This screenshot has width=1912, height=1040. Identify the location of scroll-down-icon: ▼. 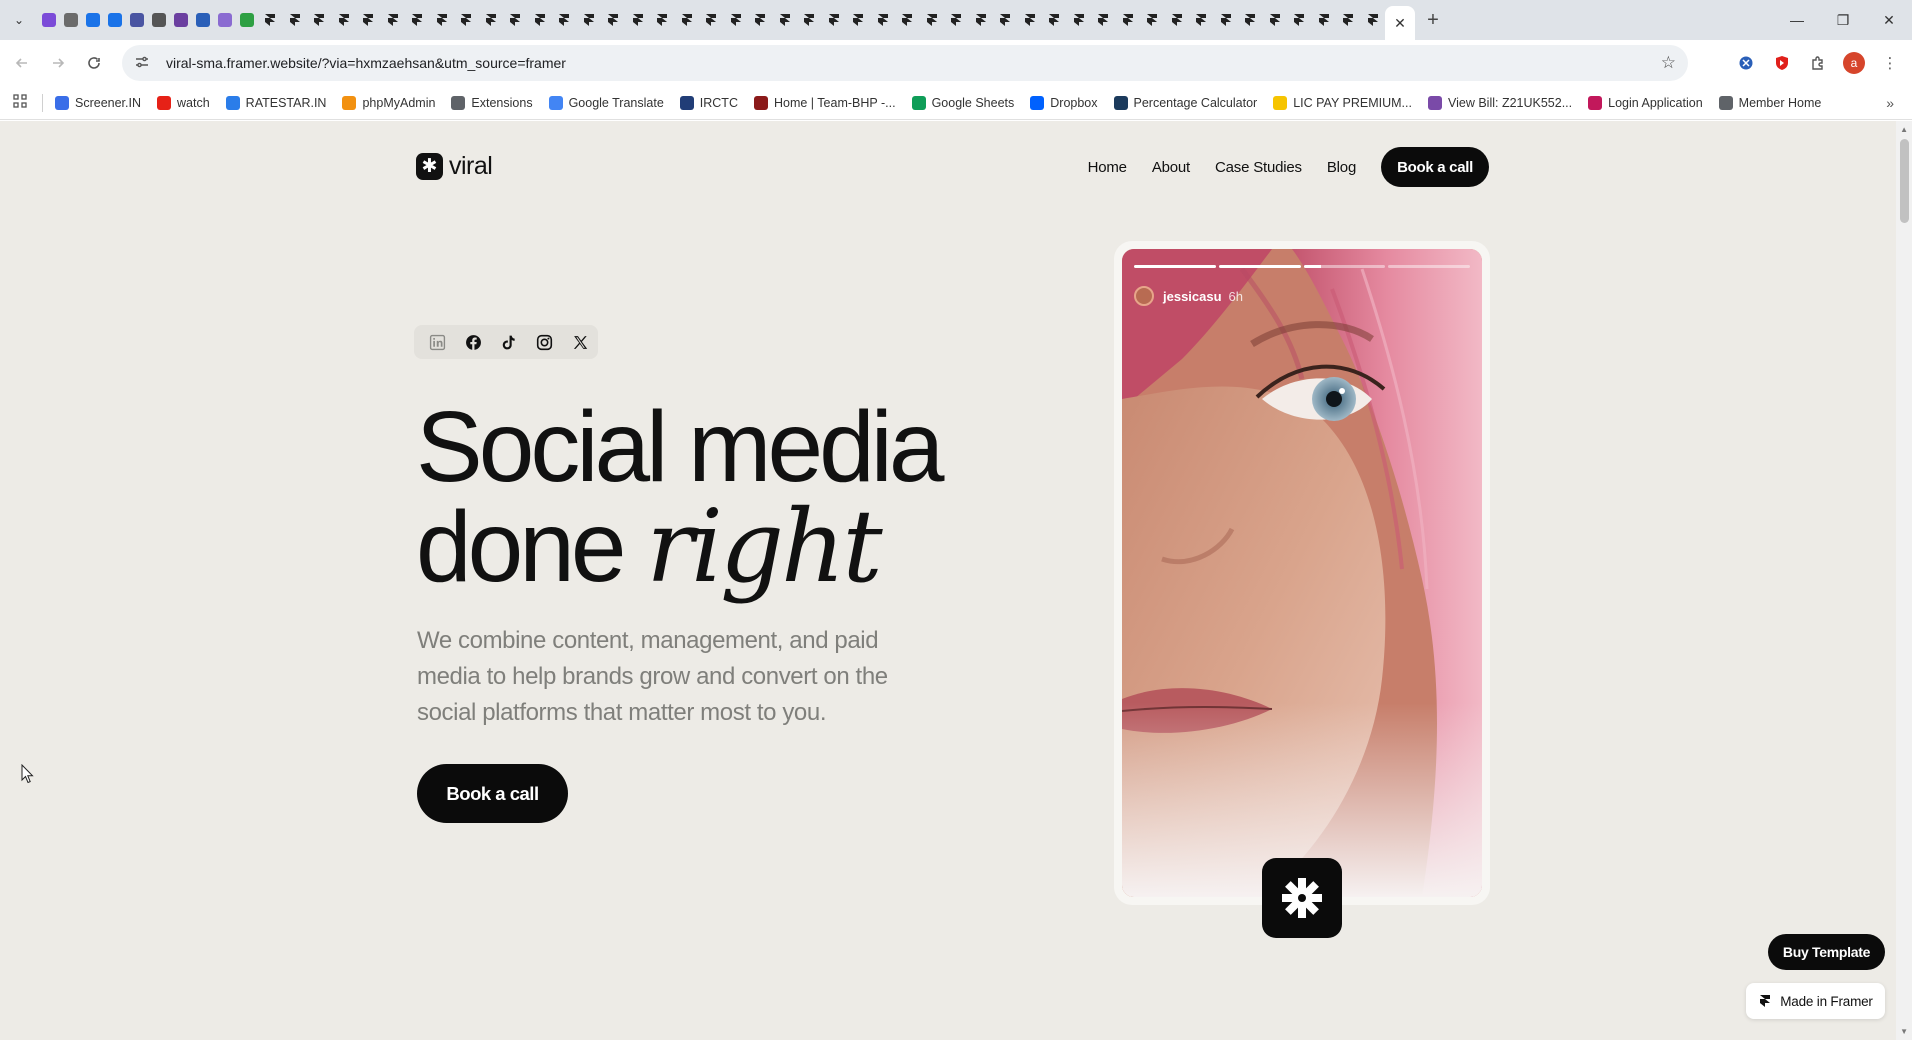
(1904, 1031).